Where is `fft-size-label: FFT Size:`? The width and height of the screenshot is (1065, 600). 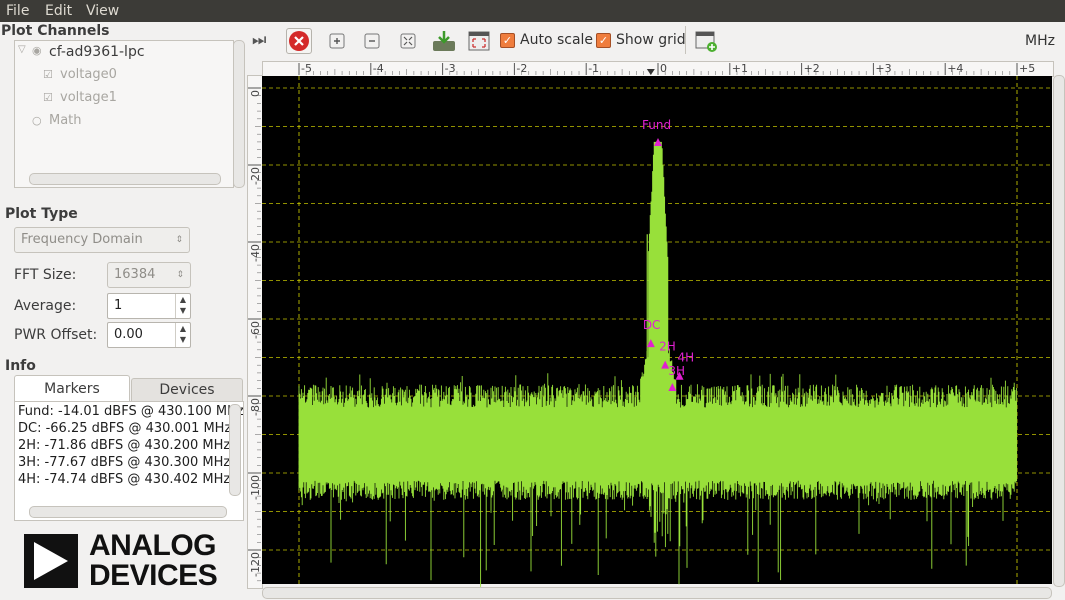
fft-size-label: FFT Size: is located at coordinates (45, 275).